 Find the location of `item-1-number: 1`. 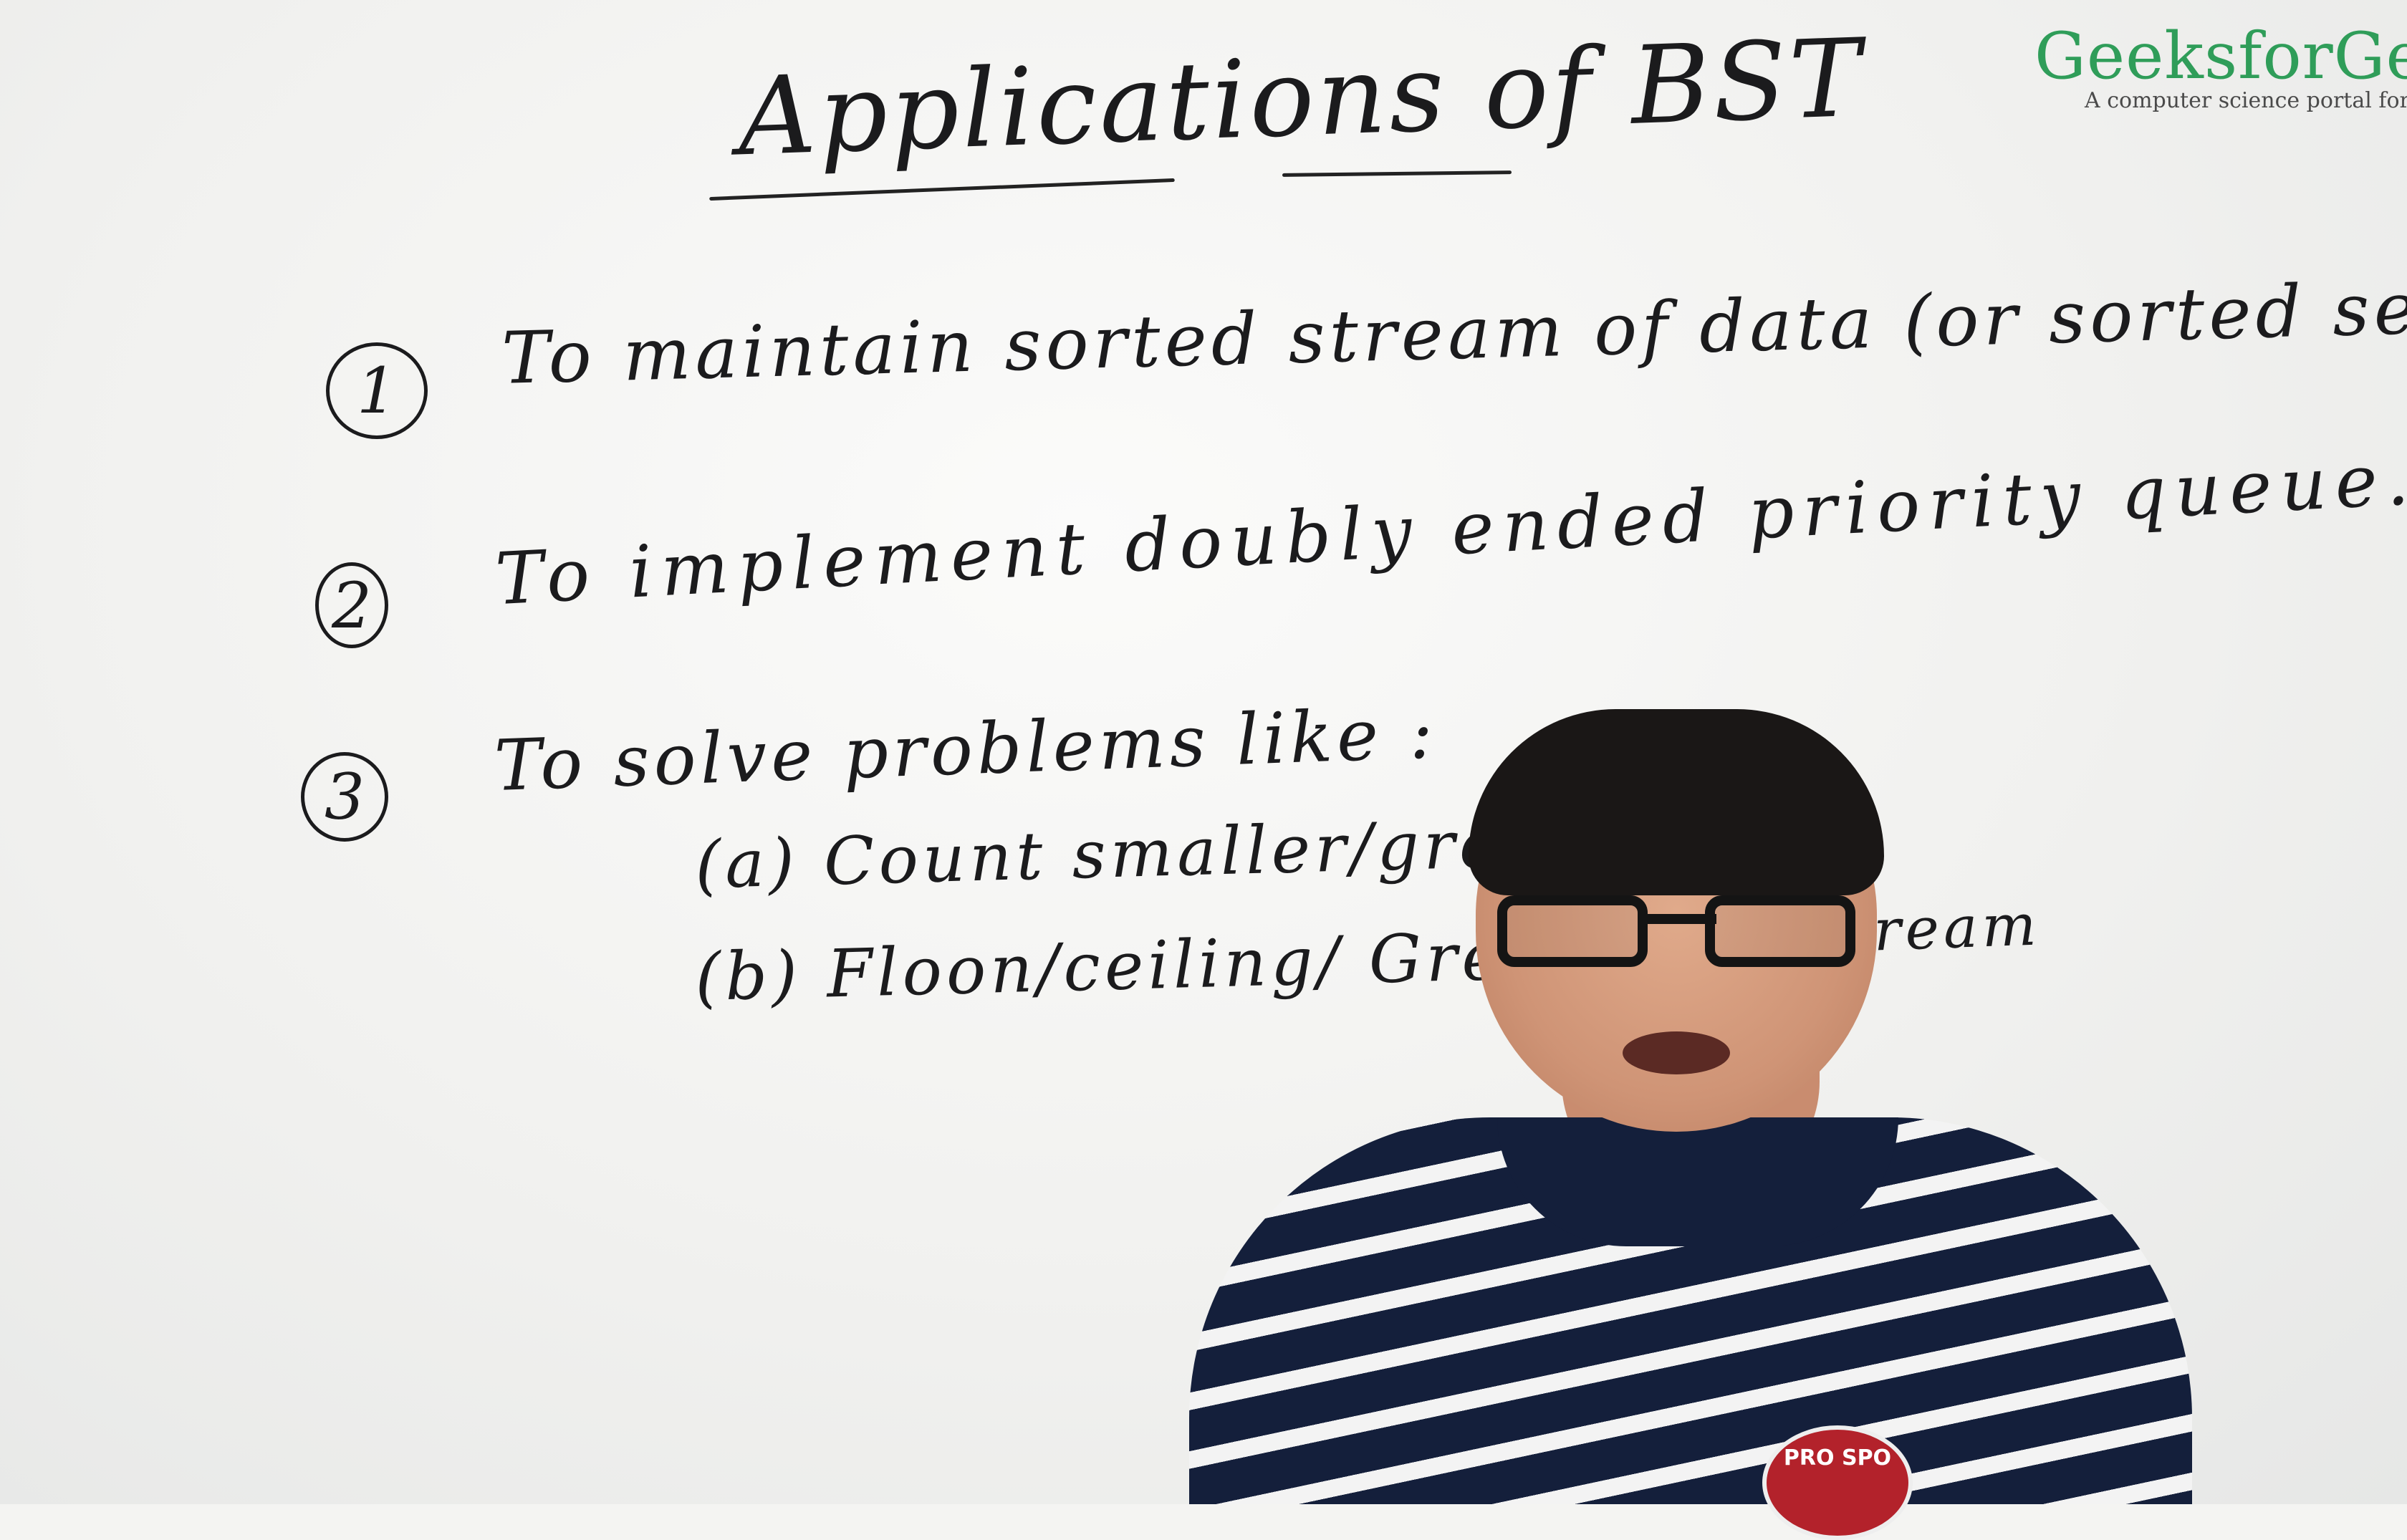

item-1-number: 1 is located at coordinates (377, 390).